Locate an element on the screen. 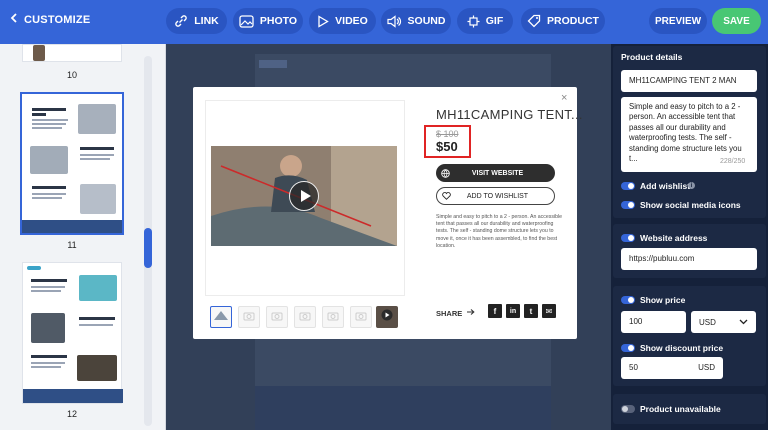  play-icon is located at coordinates (387, 317).